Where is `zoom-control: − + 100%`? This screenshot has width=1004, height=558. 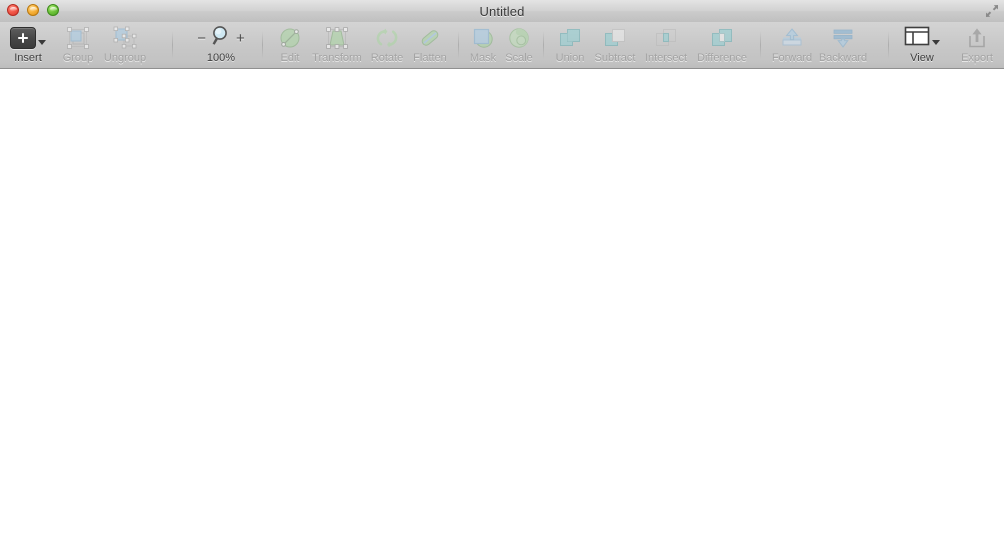
zoom-control: − + 100% is located at coordinates (221, 45).